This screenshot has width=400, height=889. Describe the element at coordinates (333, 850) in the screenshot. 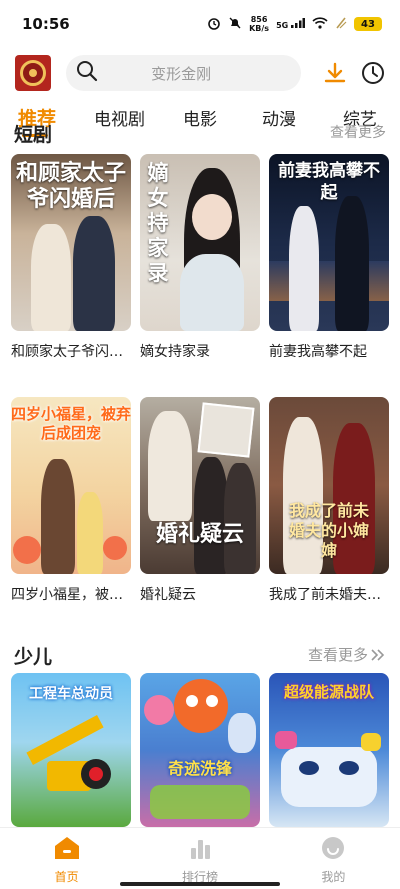

I see `smile-icon` at that location.